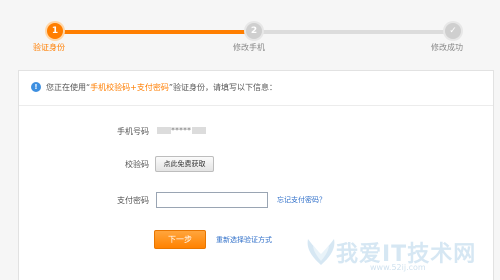 The width and height of the screenshot is (500, 280). I want to click on reselect-method-link: 重新选择验证方式, so click(244, 240).